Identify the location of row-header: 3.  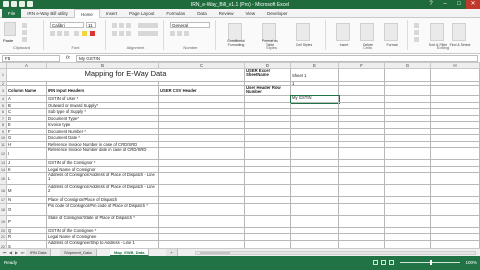
(3, 91).